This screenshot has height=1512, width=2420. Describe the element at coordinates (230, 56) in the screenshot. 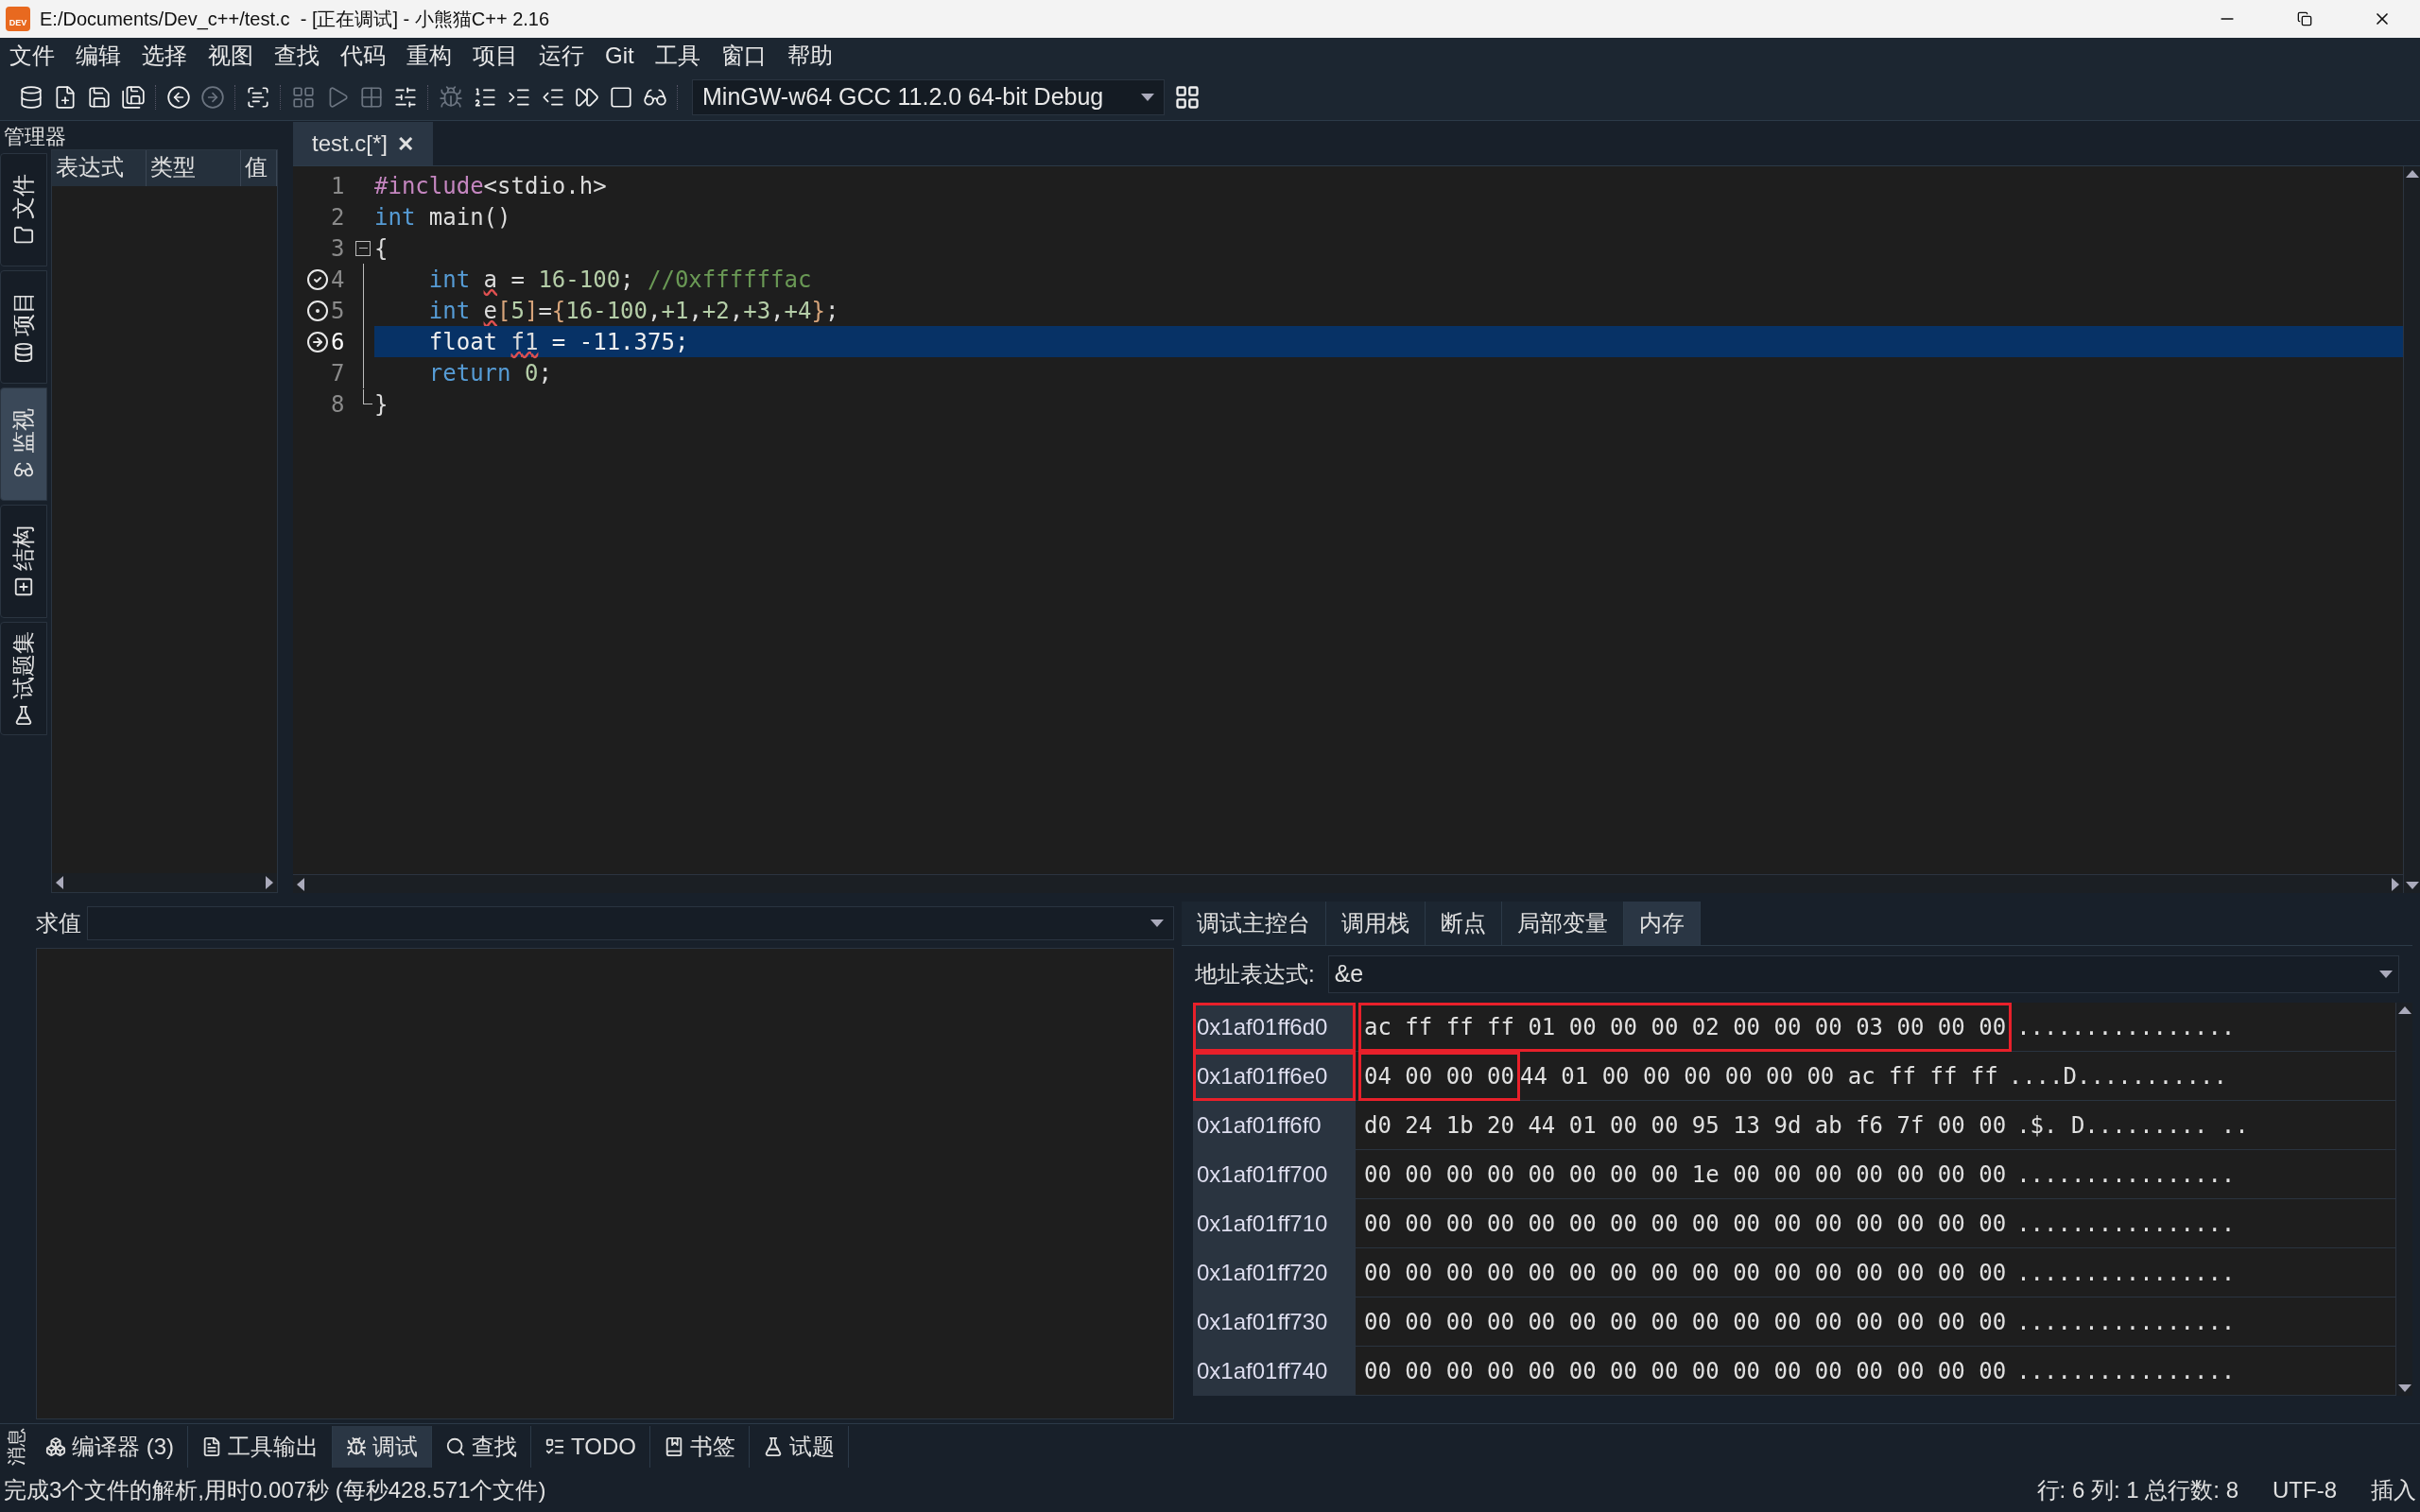

I see `menu-item: 视图` at that location.